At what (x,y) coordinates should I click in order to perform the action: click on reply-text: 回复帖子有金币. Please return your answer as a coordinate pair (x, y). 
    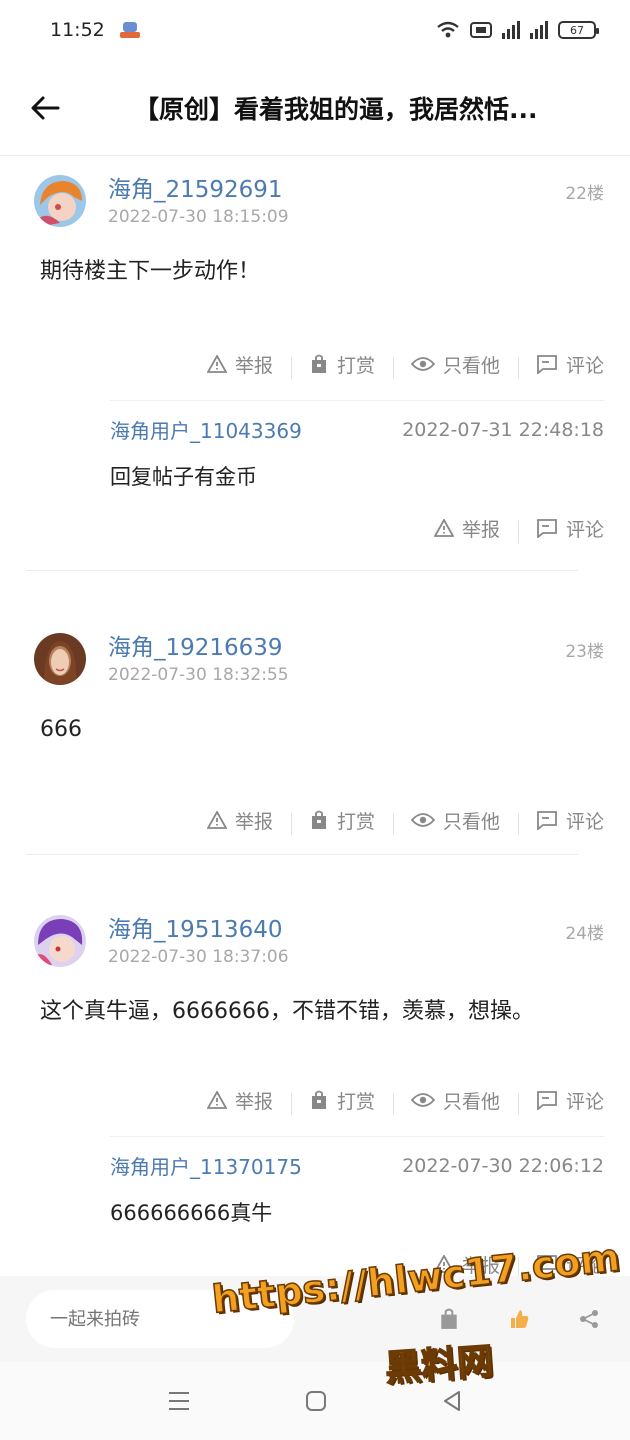
    Looking at the image, I should click on (183, 477).